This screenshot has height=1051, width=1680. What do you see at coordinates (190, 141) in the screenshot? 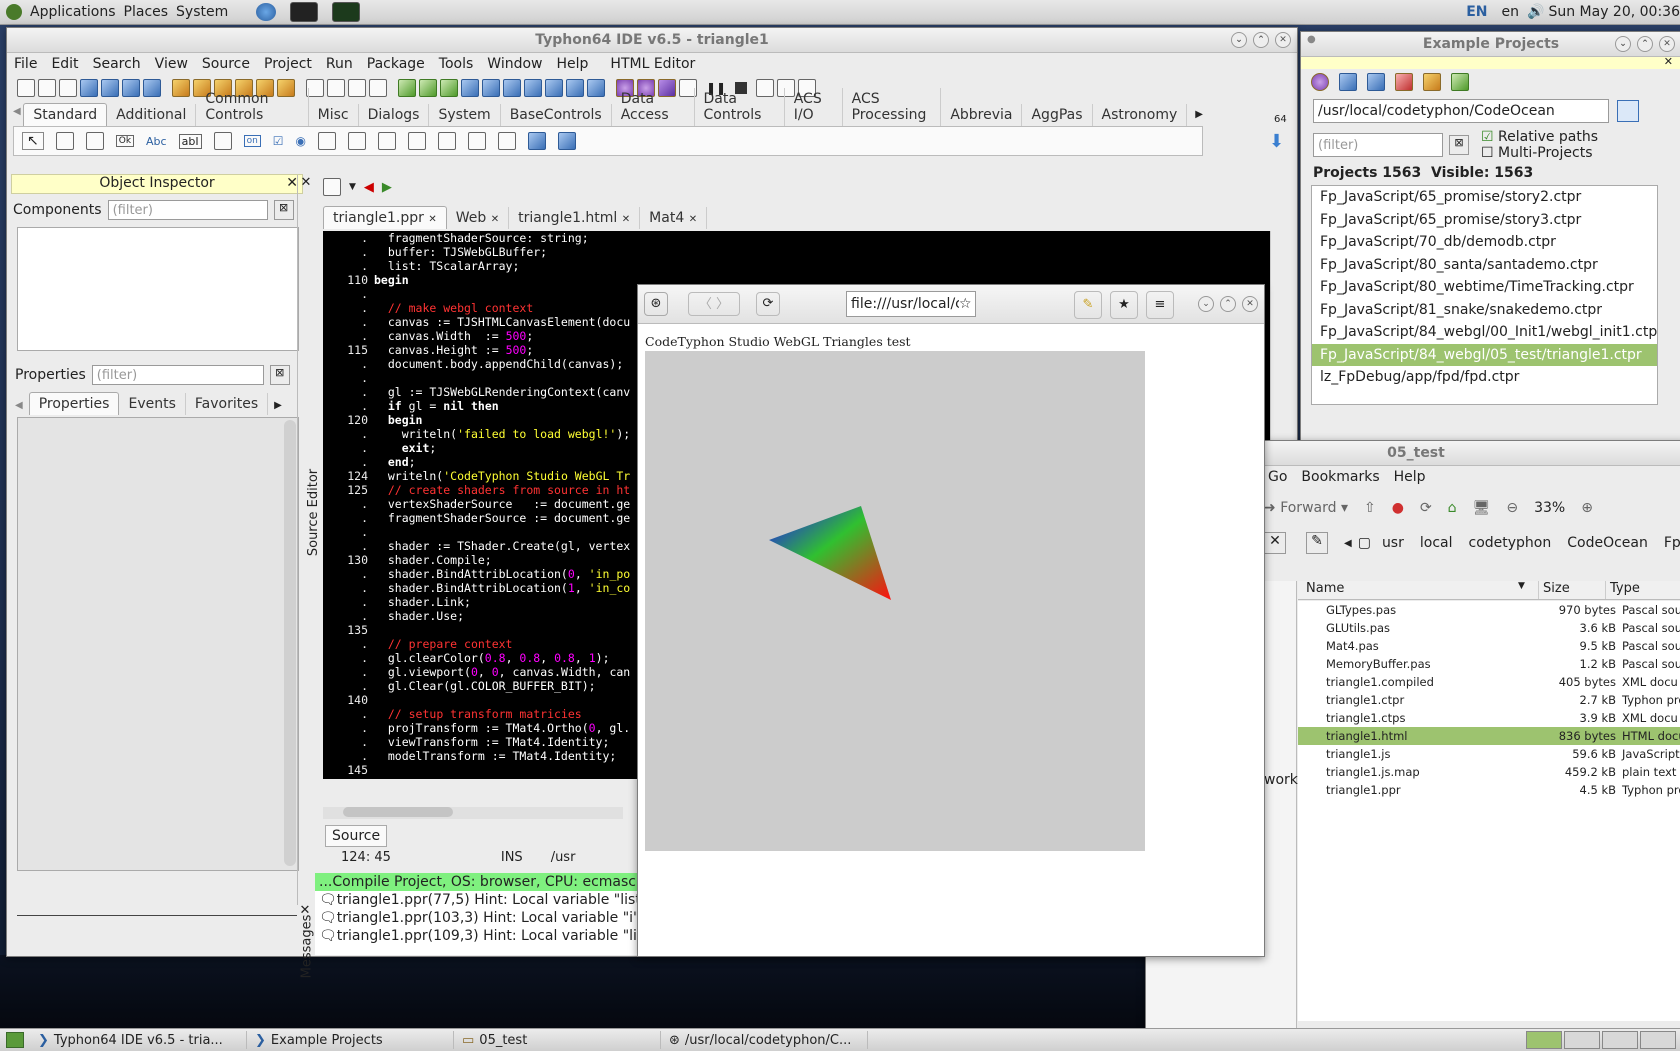
I see `tedit-icon: abI` at bounding box center [190, 141].